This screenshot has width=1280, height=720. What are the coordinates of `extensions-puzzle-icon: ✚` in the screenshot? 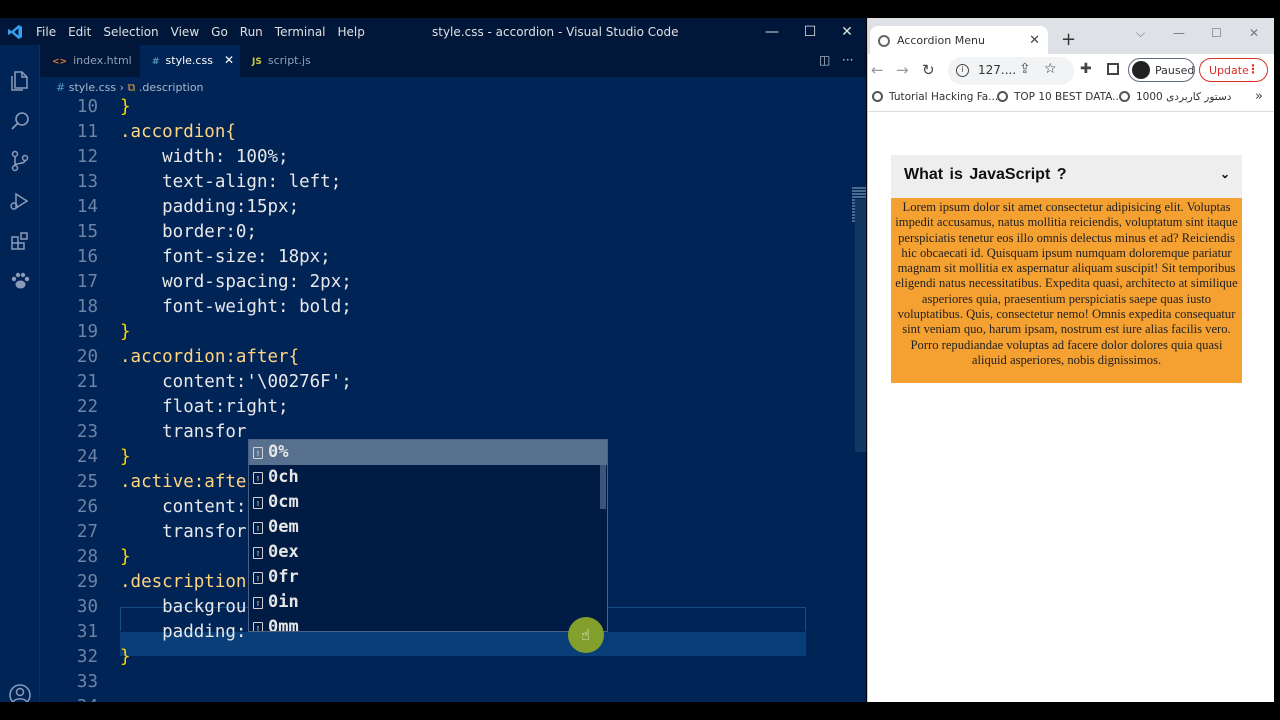 It's located at (1086, 69).